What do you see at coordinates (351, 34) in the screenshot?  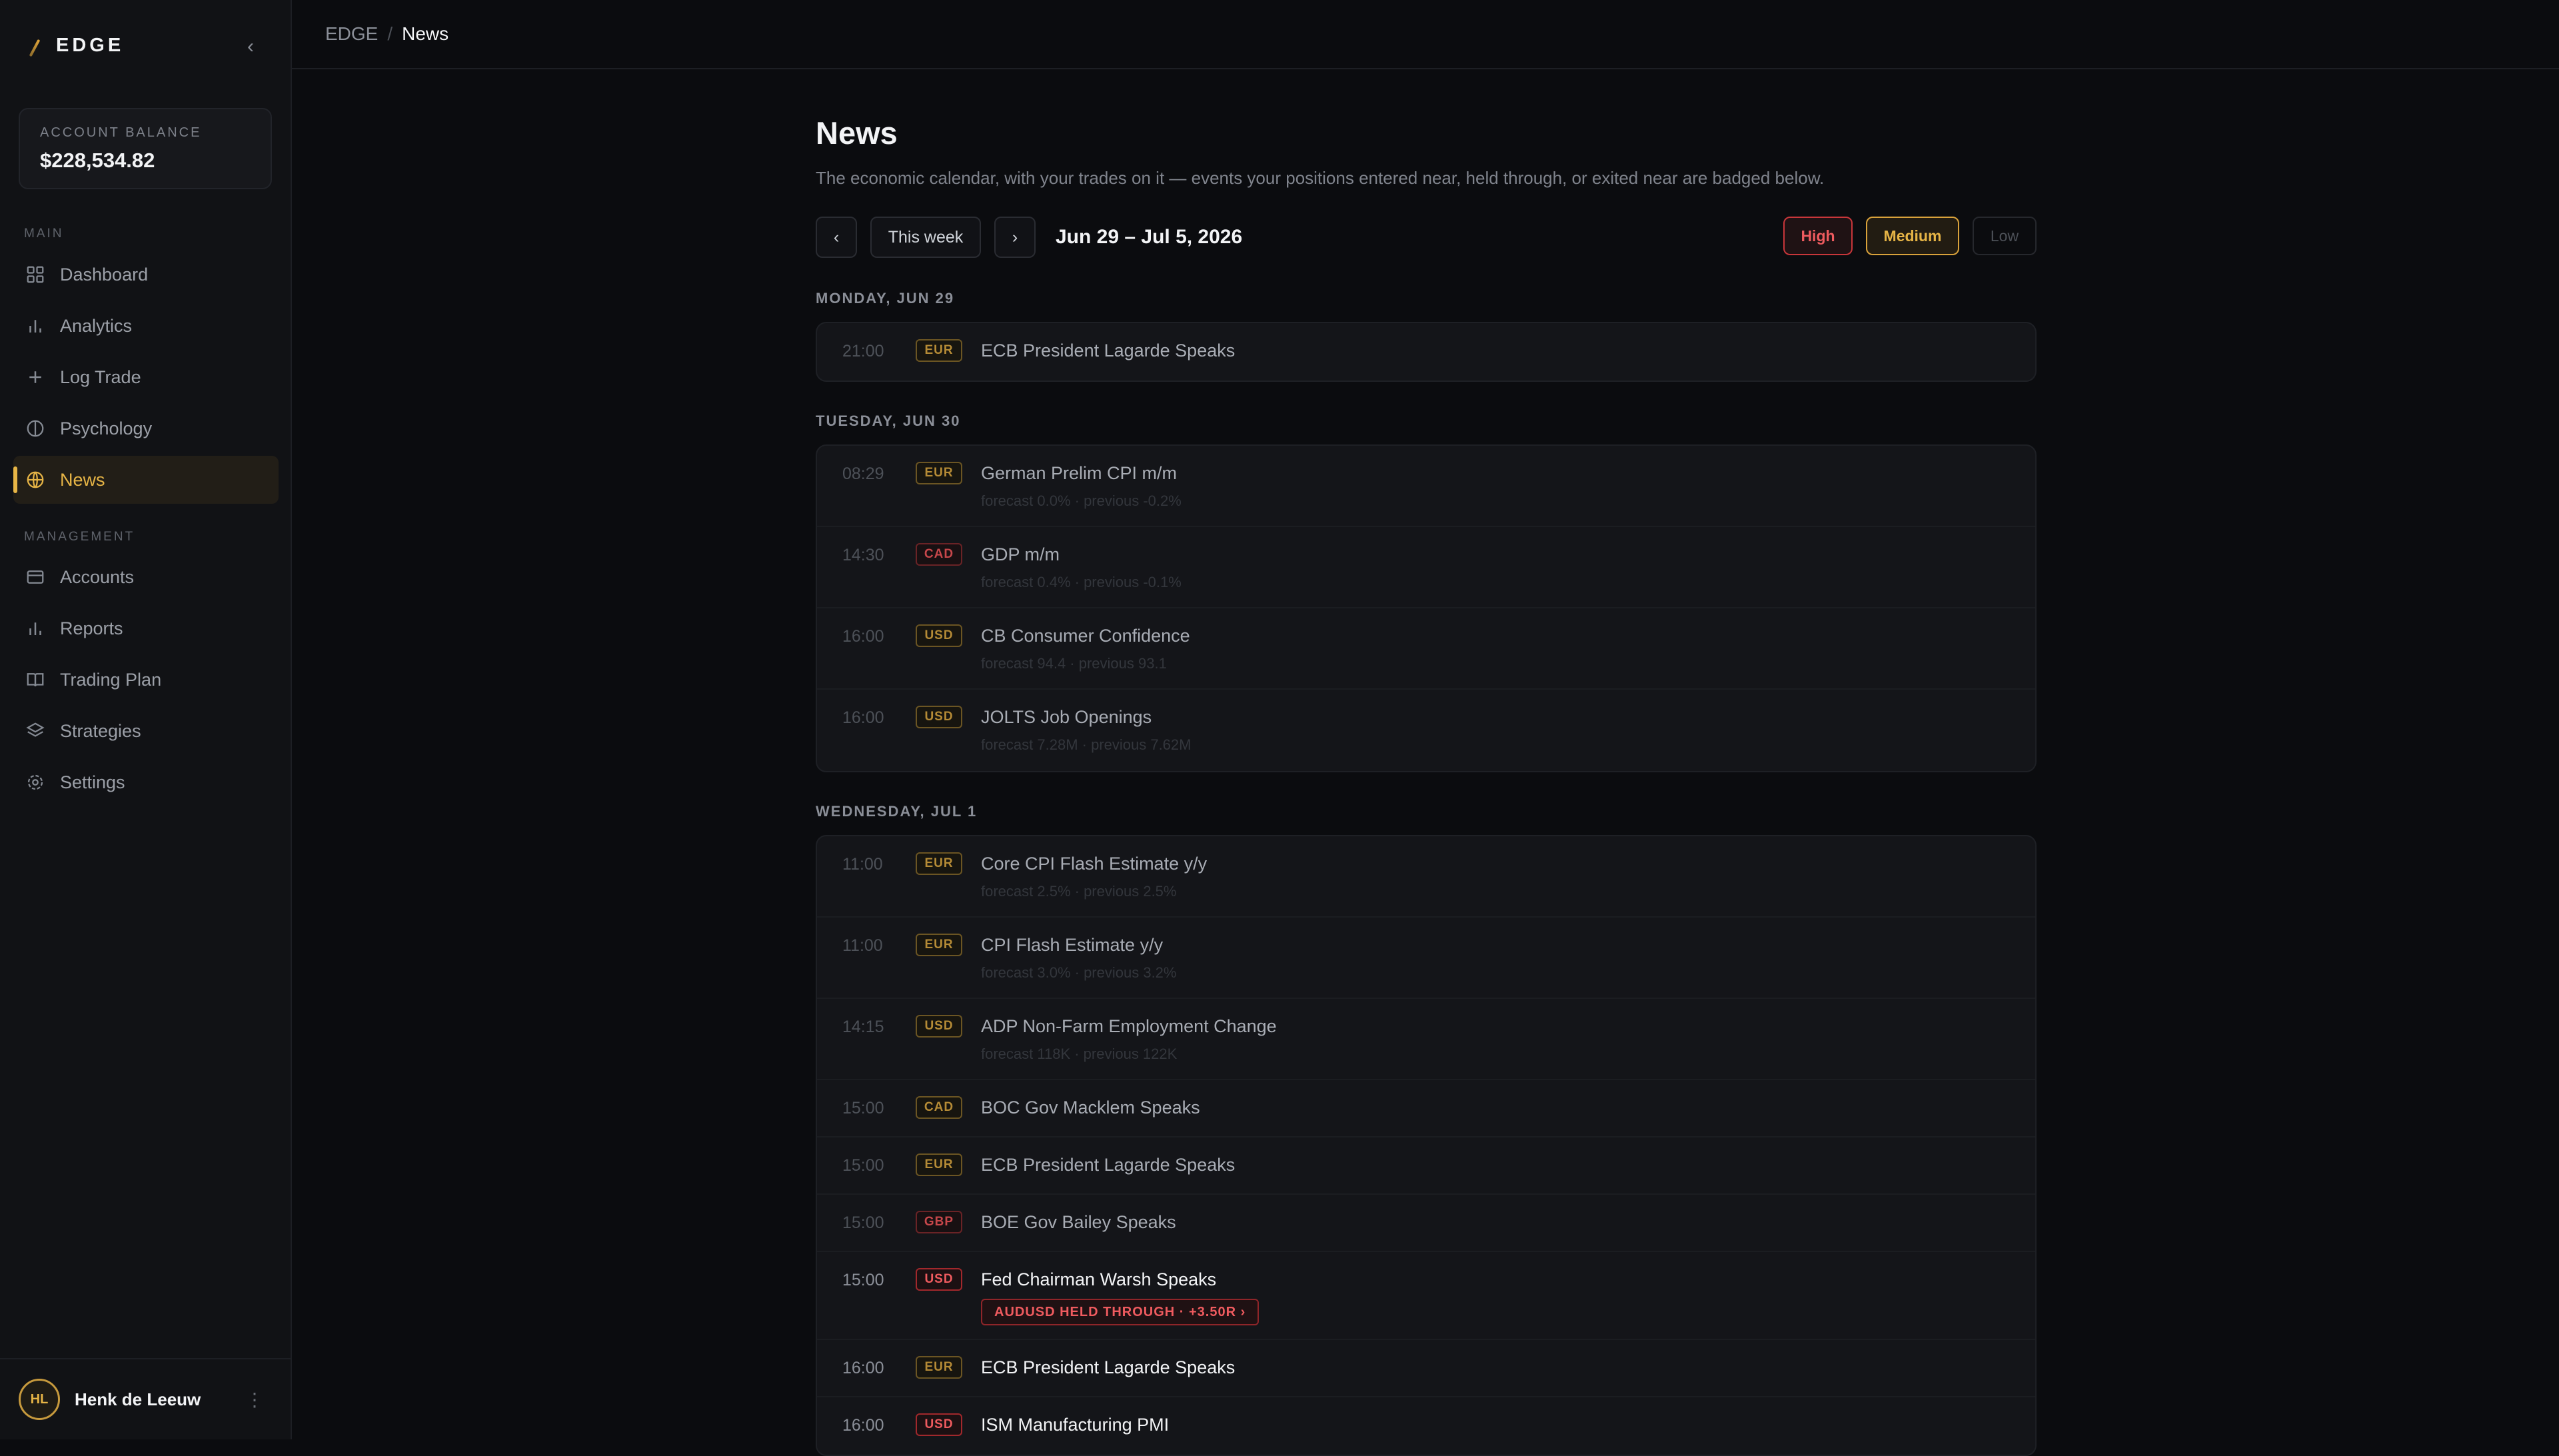 I see `breadcrumb-root: EDGE` at bounding box center [351, 34].